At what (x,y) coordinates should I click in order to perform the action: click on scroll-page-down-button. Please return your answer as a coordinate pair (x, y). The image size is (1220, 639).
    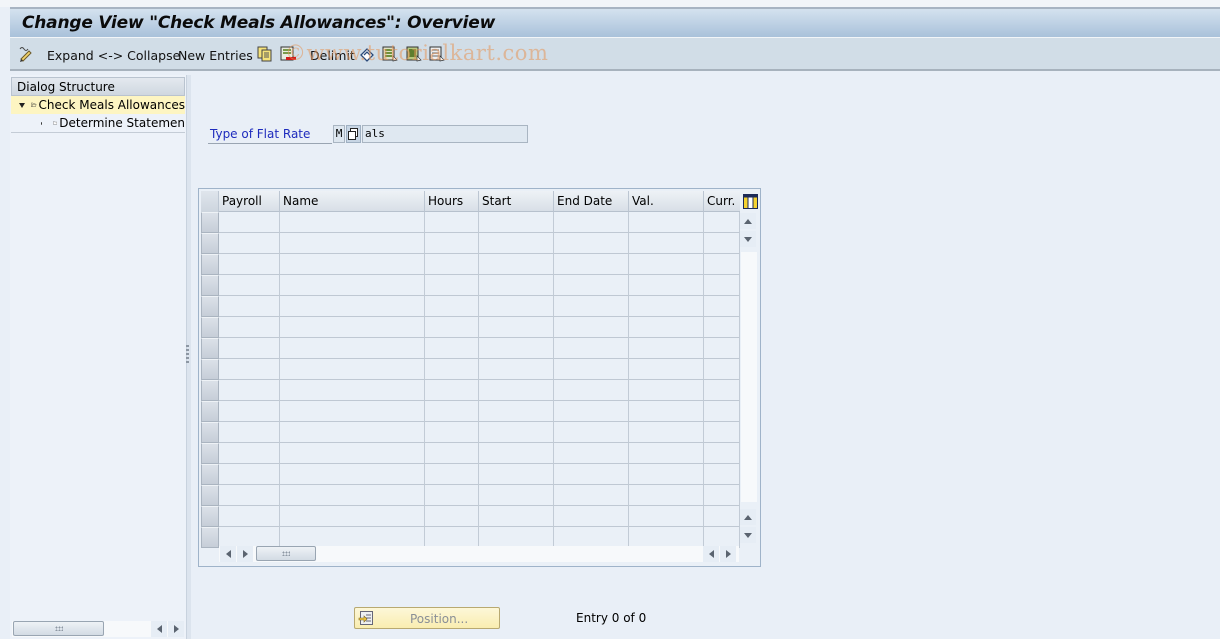
    Looking at the image, I should click on (748, 239).